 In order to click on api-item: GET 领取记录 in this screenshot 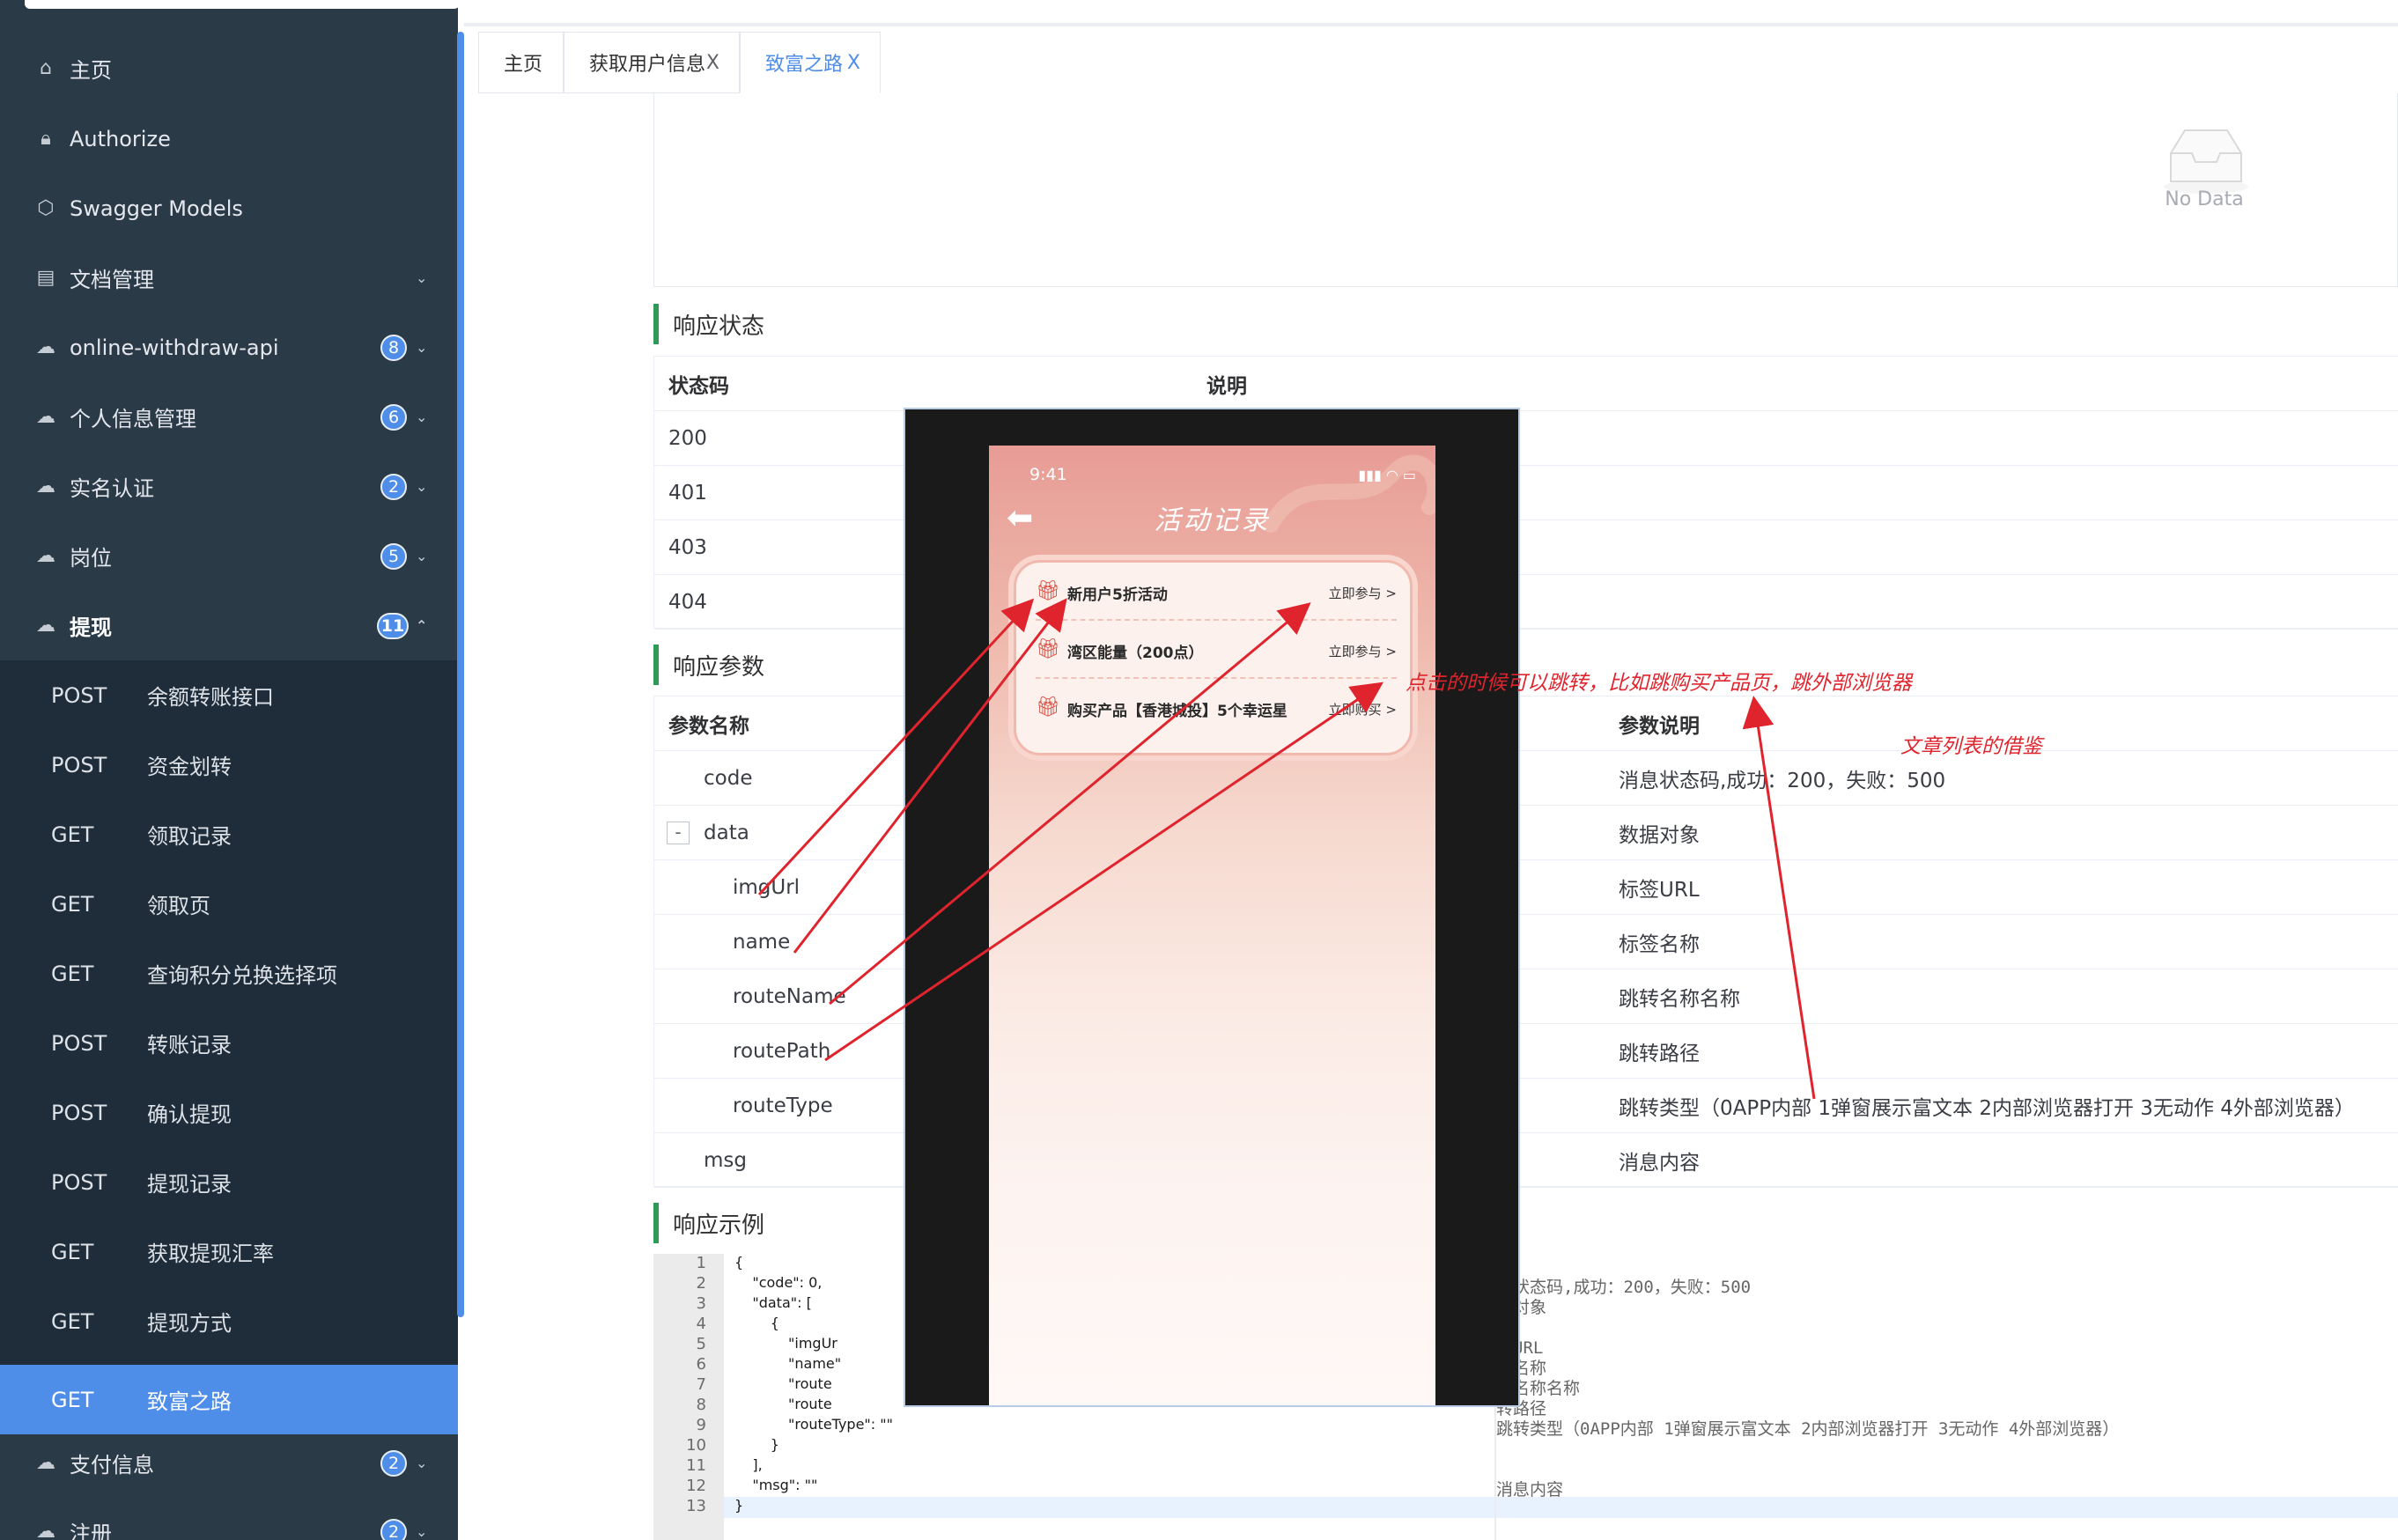, I will do `click(229, 834)`.